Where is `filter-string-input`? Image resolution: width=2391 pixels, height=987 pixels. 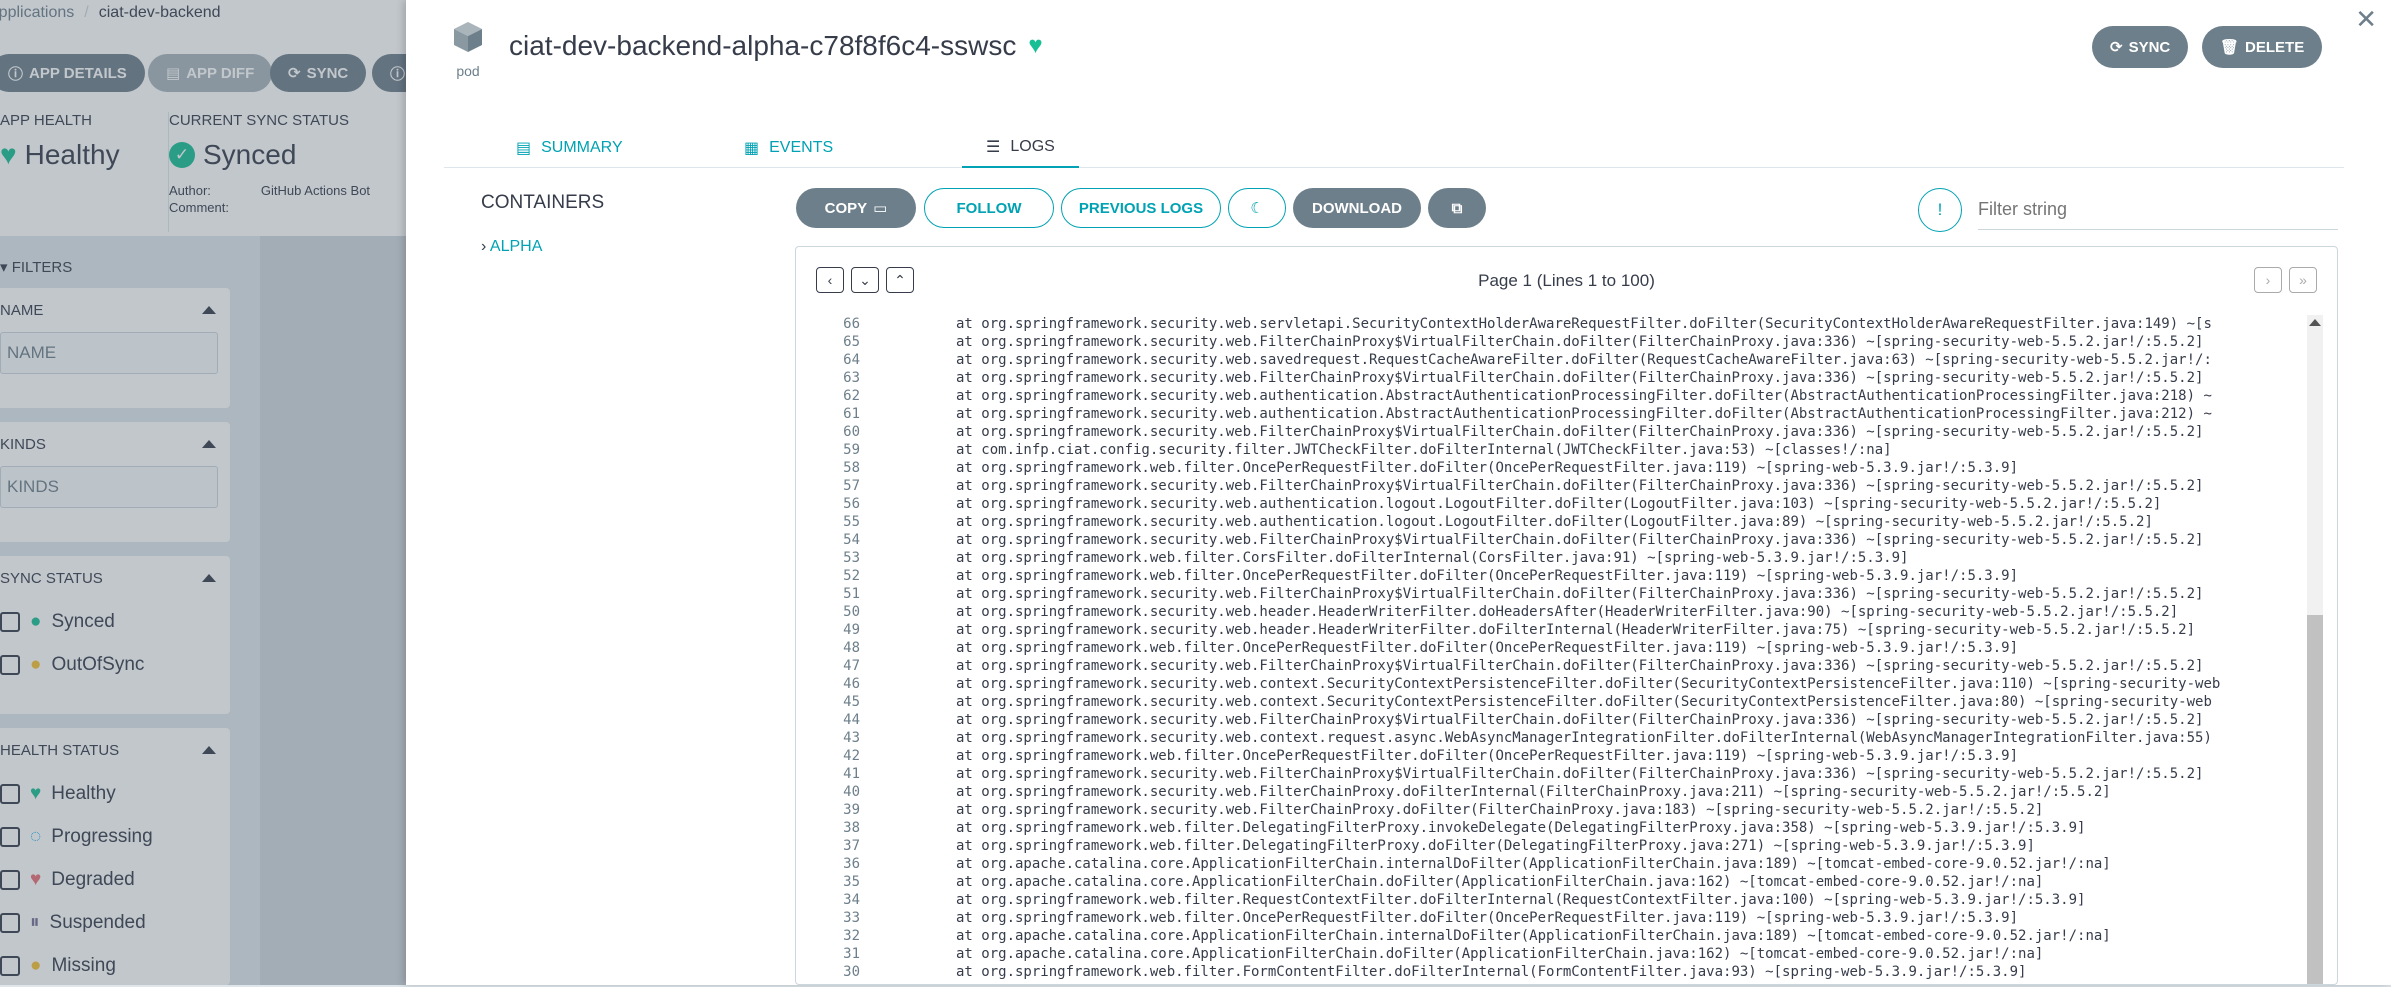
filter-string-input is located at coordinates (2158, 210).